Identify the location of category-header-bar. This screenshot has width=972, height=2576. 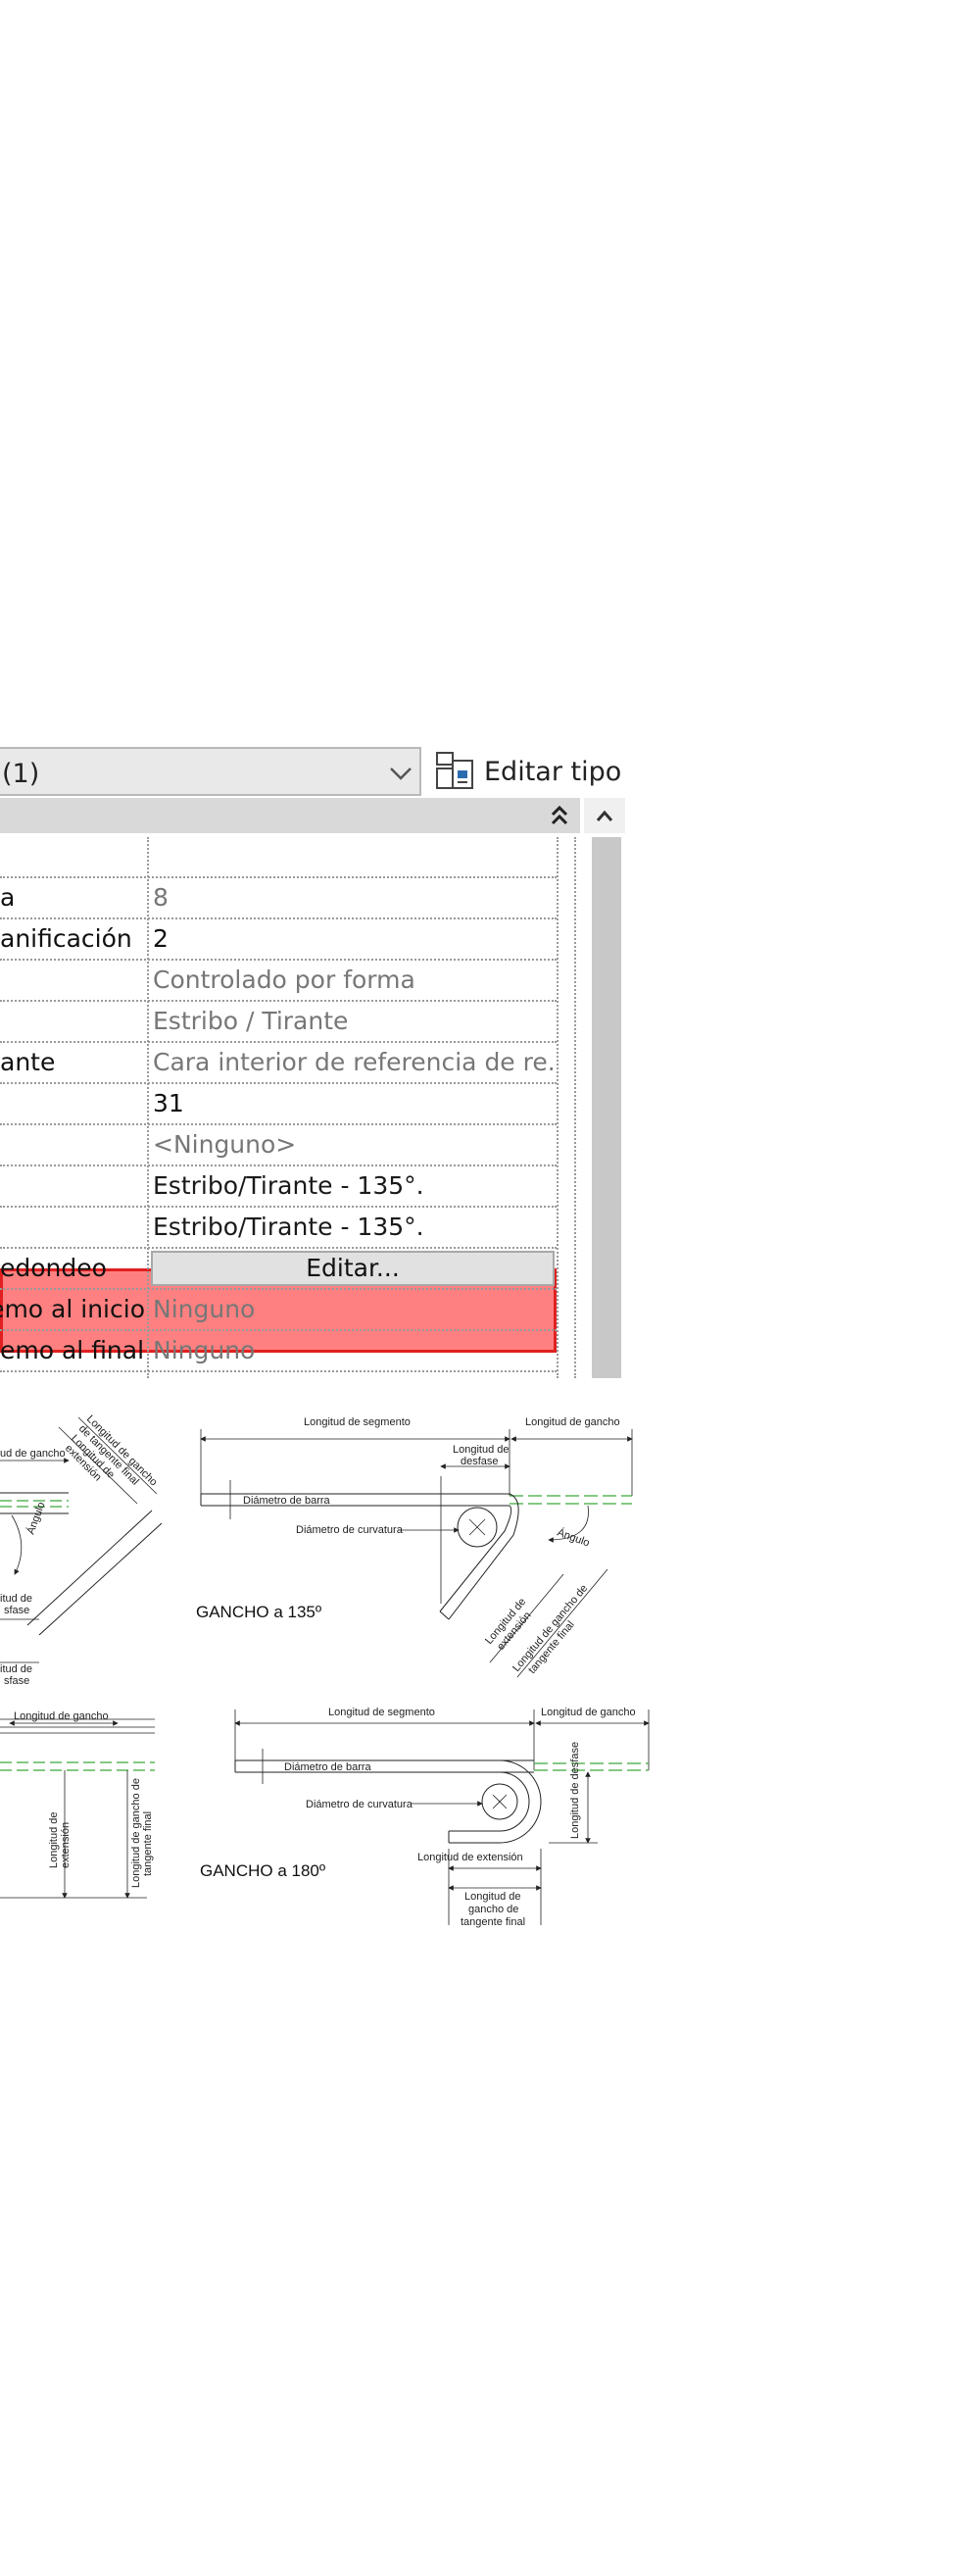
(290, 815).